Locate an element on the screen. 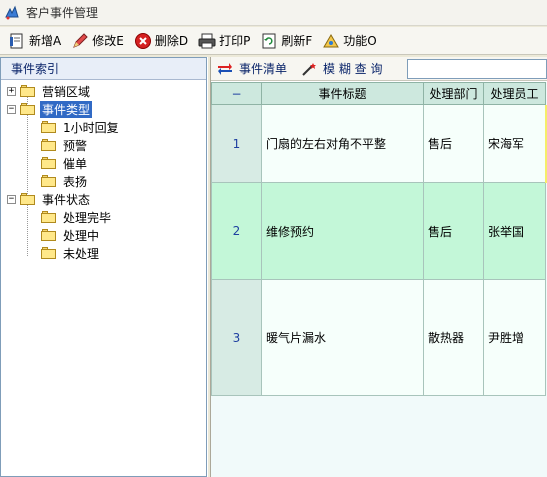 This screenshot has height=477, width=547. cell-staff: 尹胜增 is located at coordinates (514, 337).